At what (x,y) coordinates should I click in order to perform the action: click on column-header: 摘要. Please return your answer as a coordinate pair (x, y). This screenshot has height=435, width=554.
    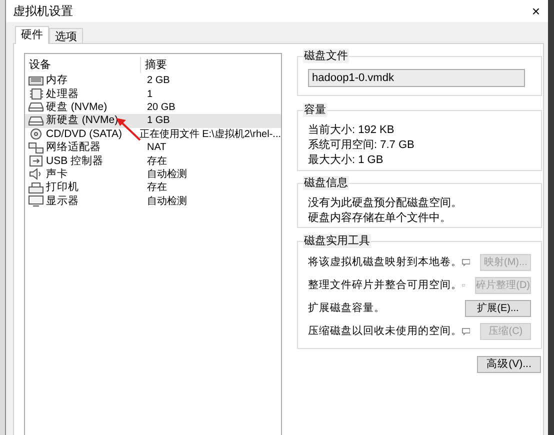
    Looking at the image, I should click on (154, 64).